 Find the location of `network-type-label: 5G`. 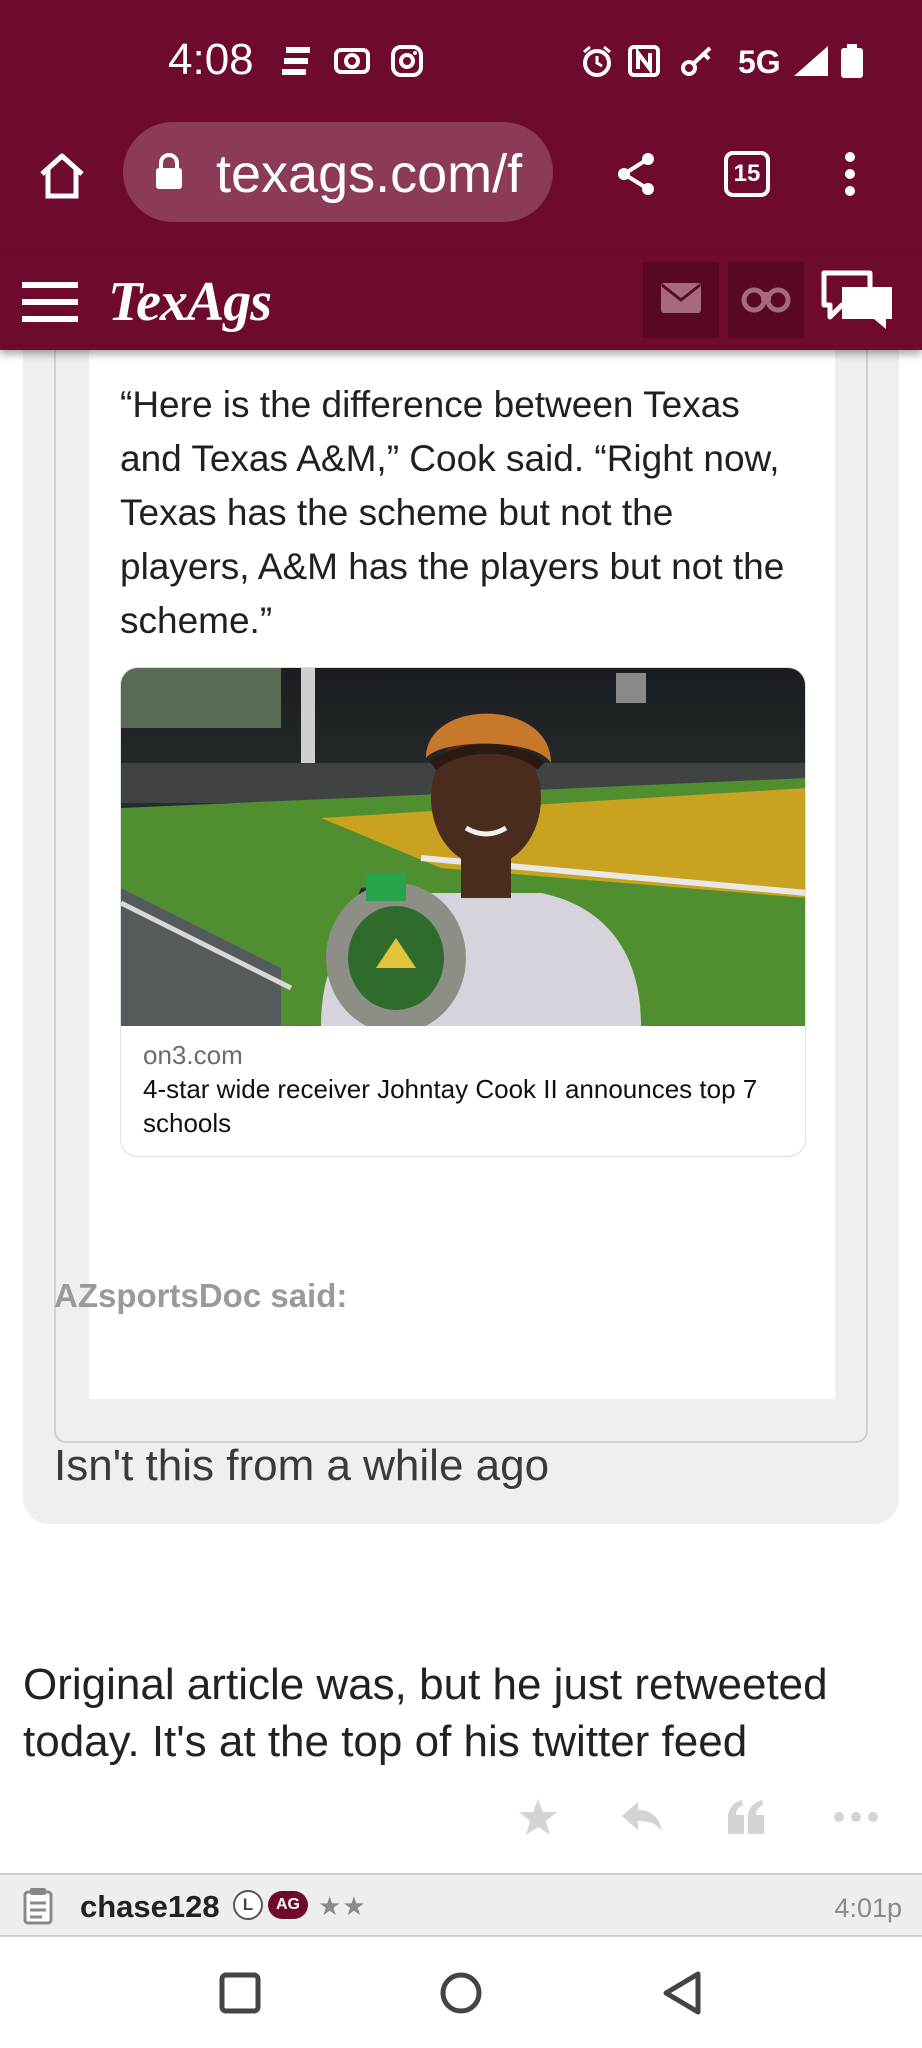

network-type-label: 5G is located at coordinates (759, 62).